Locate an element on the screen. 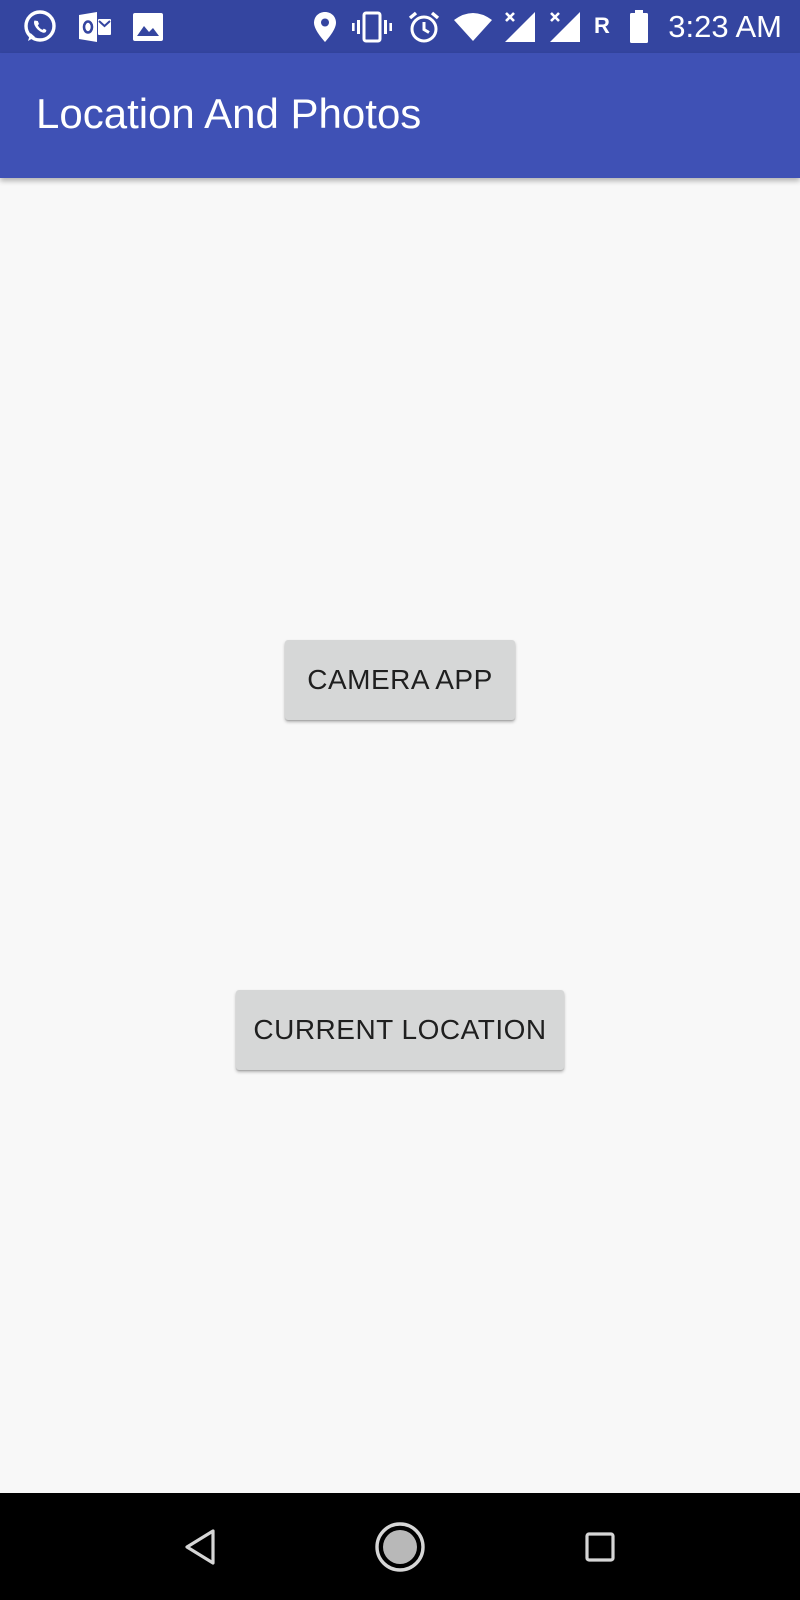 The height and width of the screenshot is (1600, 800). whatsapp-icon is located at coordinates (40, 27).